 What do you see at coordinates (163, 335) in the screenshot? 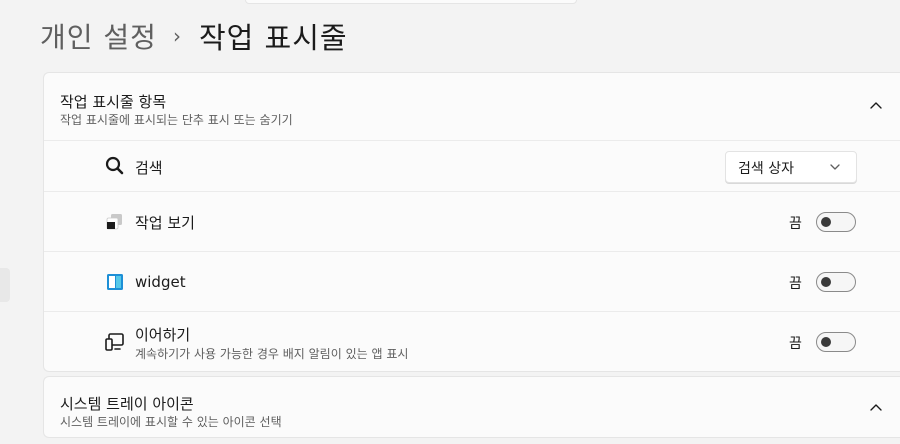
I see `setting-label: 이어하기` at bounding box center [163, 335].